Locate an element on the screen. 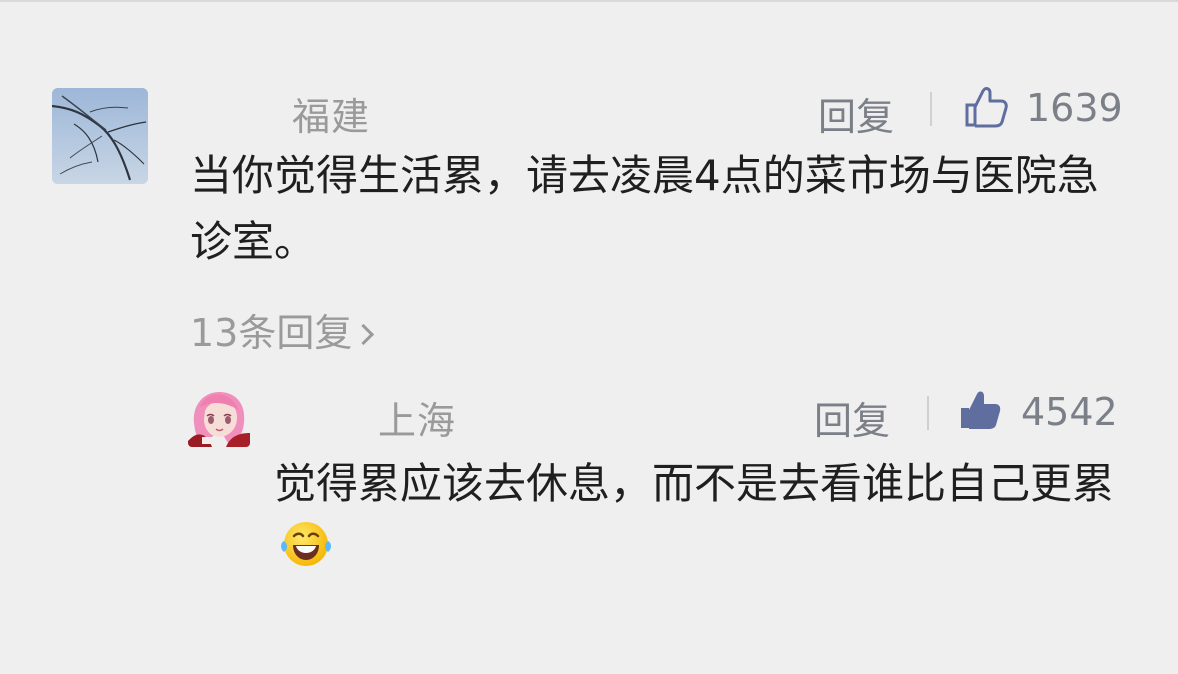 The image size is (1178, 674). reply-like-count: 4542 is located at coordinates (1069, 412).